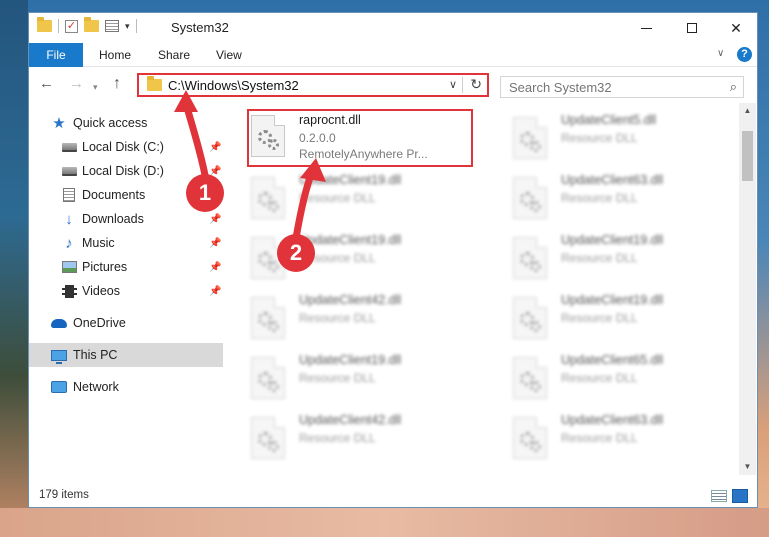  Describe the element at coordinates (747, 467) in the screenshot. I see `scroll-down-arrow-icon: ▼` at that location.